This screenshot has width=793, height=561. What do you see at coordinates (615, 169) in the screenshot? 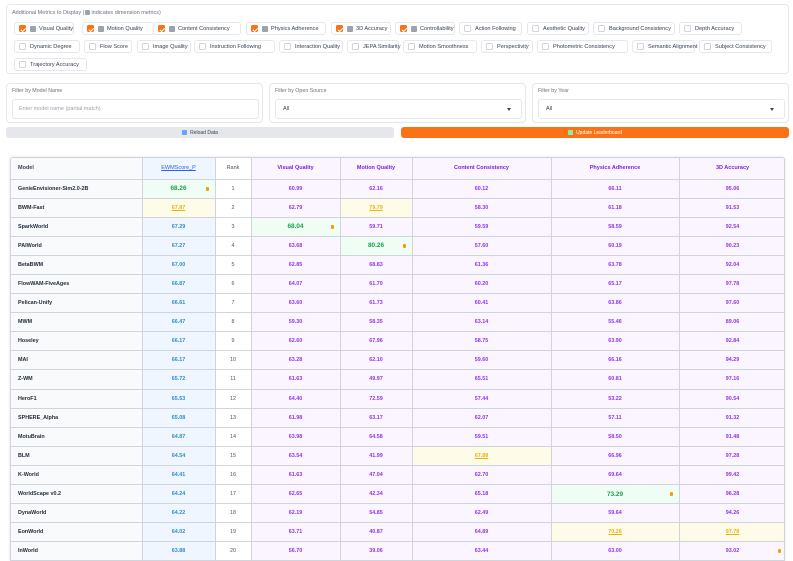
I see `column-header-physics-adherence: Physics Adherence` at bounding box center [615, 169].